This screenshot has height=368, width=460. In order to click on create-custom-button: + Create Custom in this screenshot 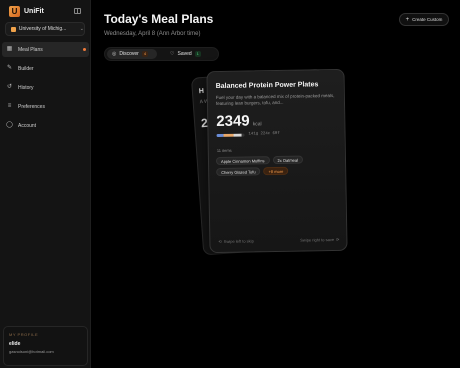, I will do `click(424, 19)`.